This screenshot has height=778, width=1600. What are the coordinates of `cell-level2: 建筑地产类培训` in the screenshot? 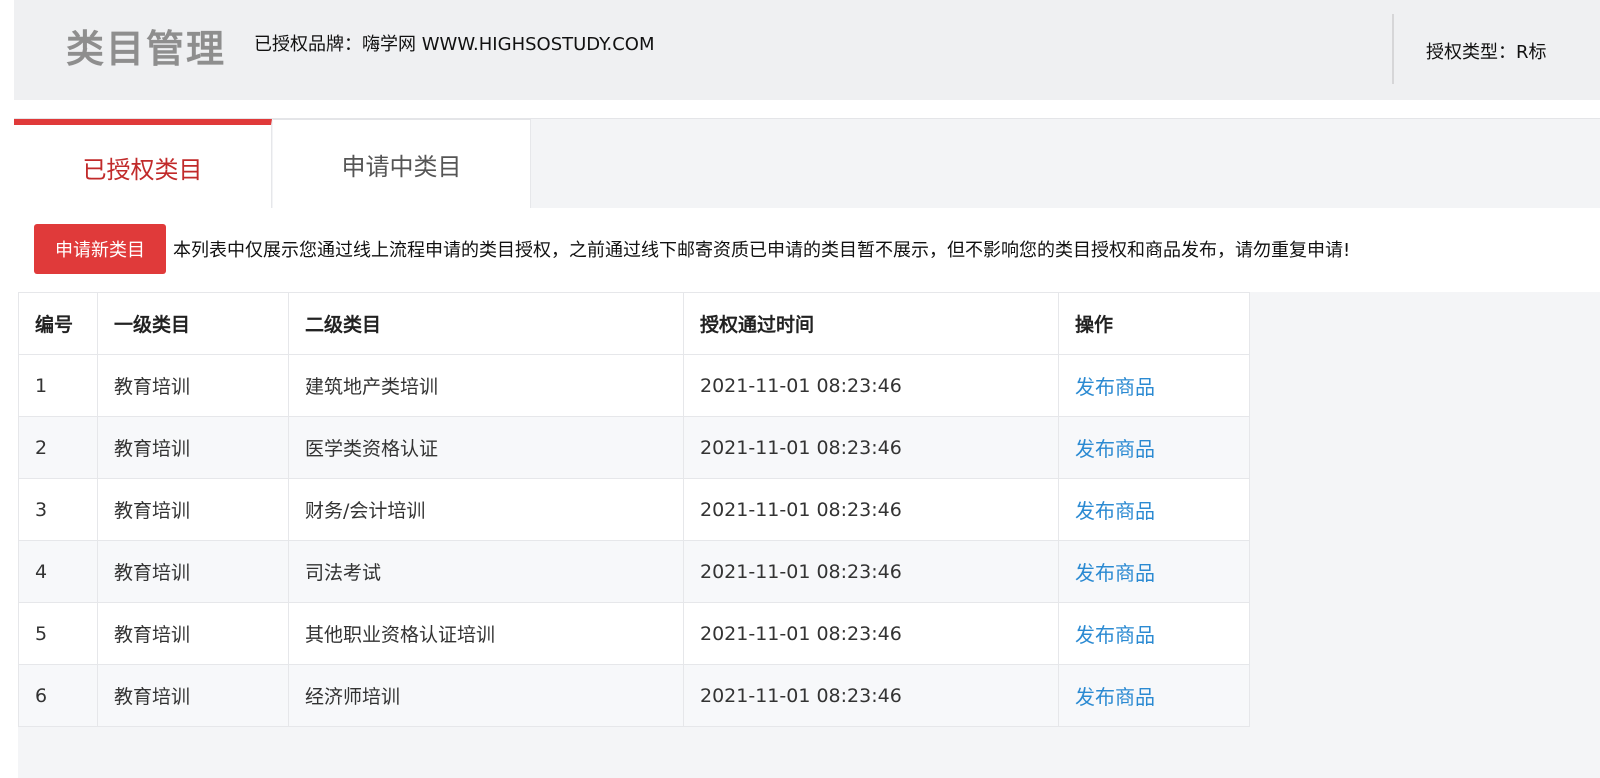 It's located at (486, 385).